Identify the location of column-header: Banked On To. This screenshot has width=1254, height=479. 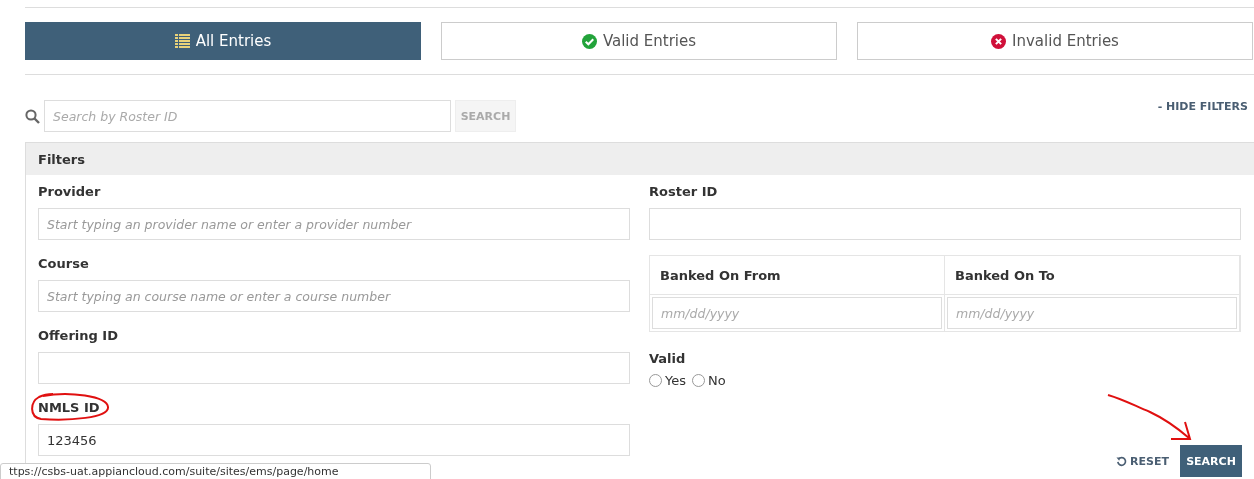
(1005, 275).